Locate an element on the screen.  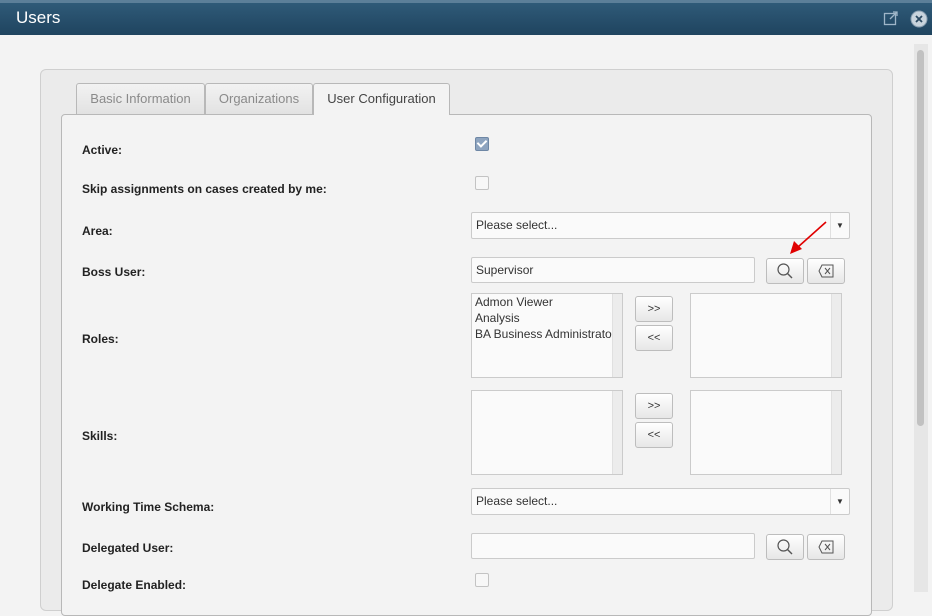
roles-selected-list is located at coordinates (766, 335).